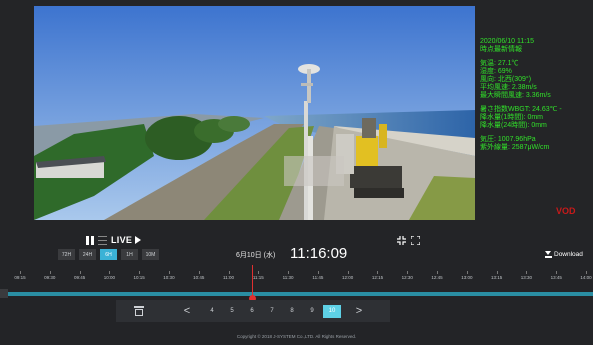 This screenshot has height=345, width=593. What do you see at coordinates (359, 311) in the screenshot?
I see `next-page-button: >` at bounding box center [359, 311].